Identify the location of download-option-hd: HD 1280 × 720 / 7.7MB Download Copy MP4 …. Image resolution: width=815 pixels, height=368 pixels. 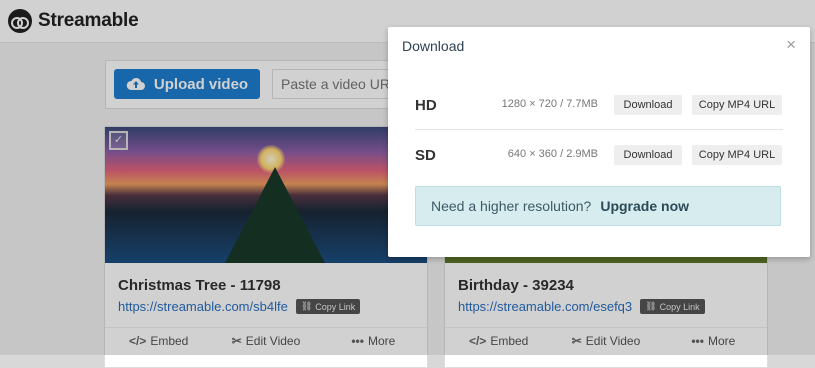
(599, 106).